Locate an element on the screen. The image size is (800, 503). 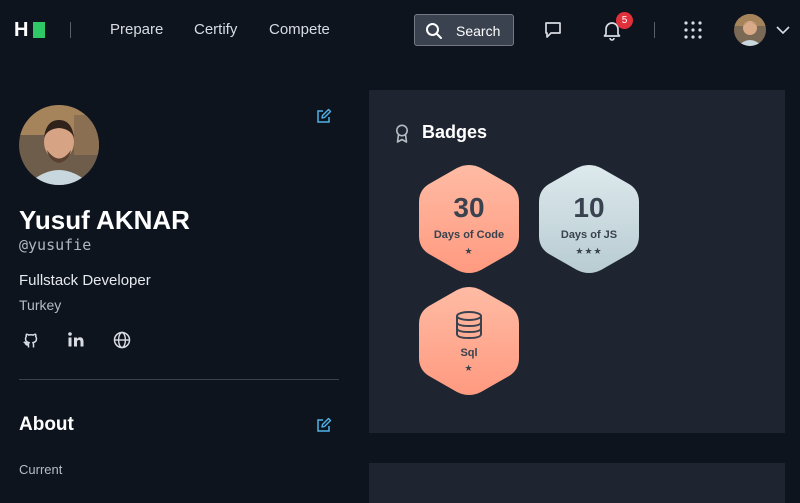
profile-job-title: Fullstack Developer is located at coordinates (85, 280).